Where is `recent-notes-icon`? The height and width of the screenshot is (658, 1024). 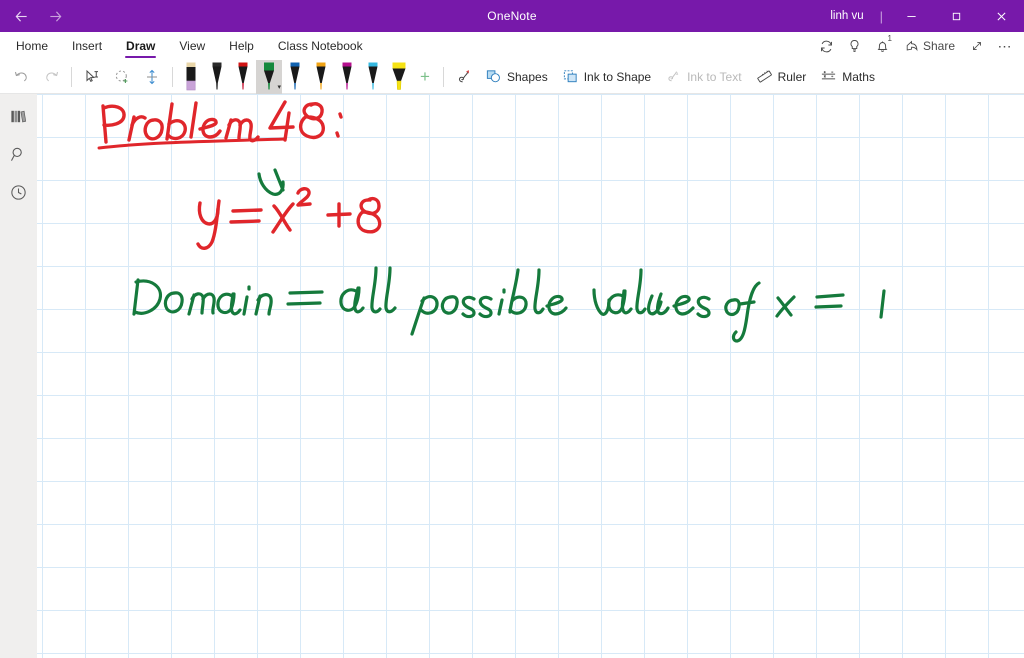
recent-notes-icon is located at coordinates (19, 192).